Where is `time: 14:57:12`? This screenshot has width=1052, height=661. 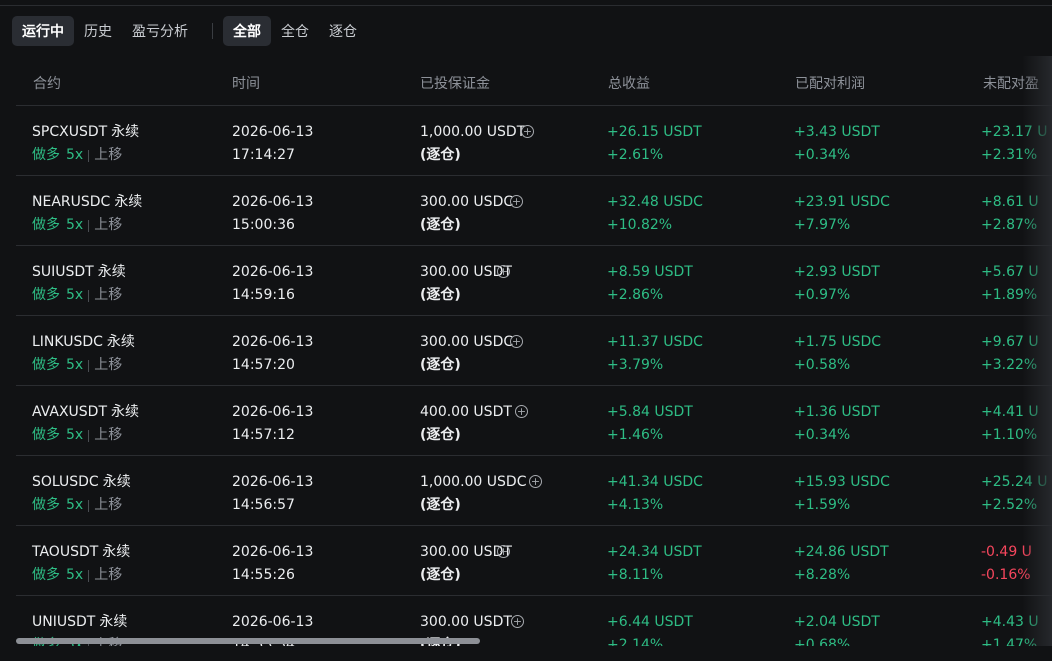 time: 14:57:12 is located at coordinates (263, 435).